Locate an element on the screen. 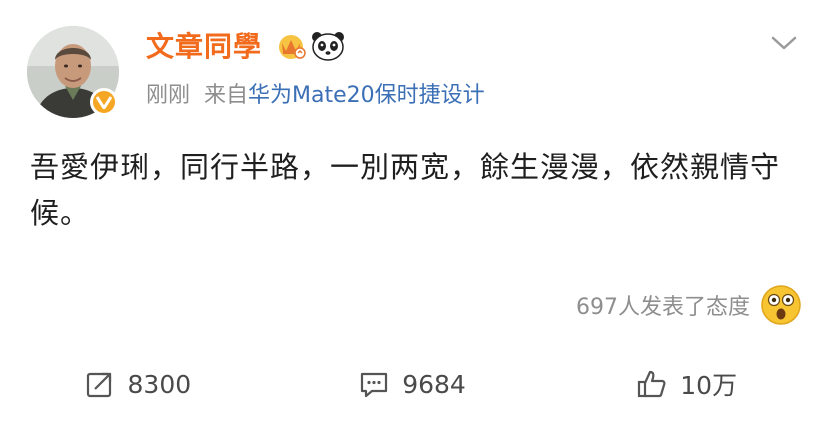 This screenshot has width=824, height=430. comment-icon is located at coordinates (374, 385).